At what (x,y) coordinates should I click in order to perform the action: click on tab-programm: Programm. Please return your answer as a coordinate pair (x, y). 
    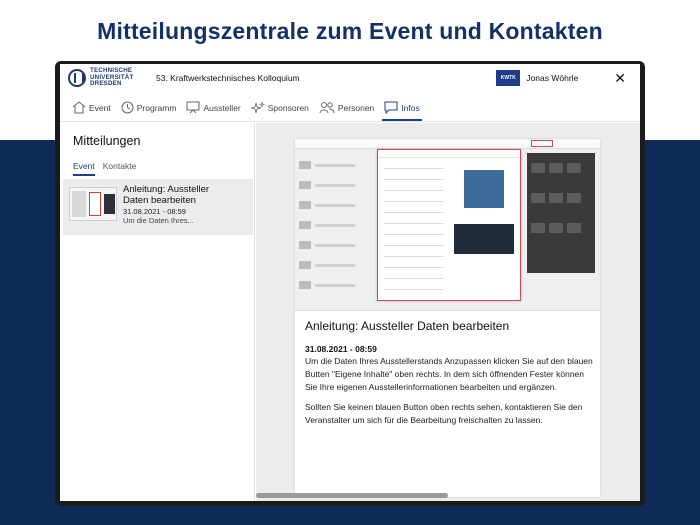
    Looking at the image, I should click on (149, 107).